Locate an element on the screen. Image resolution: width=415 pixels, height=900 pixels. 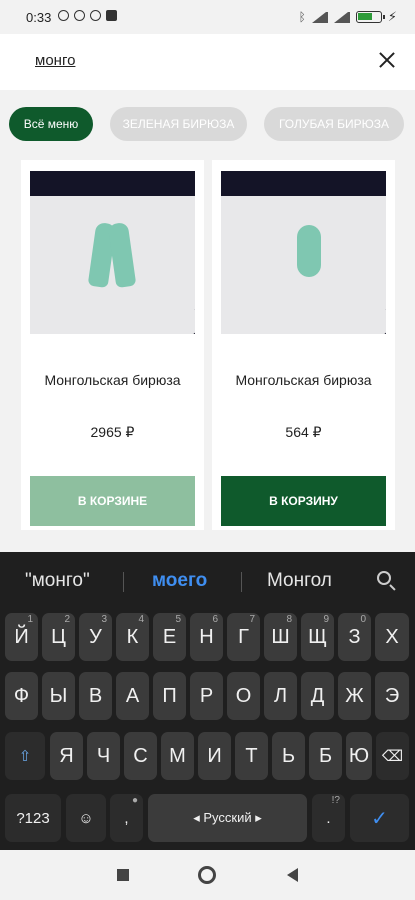
status-bar: 0:33 ᛒ ⚡ is located at coordinates (207, 17).